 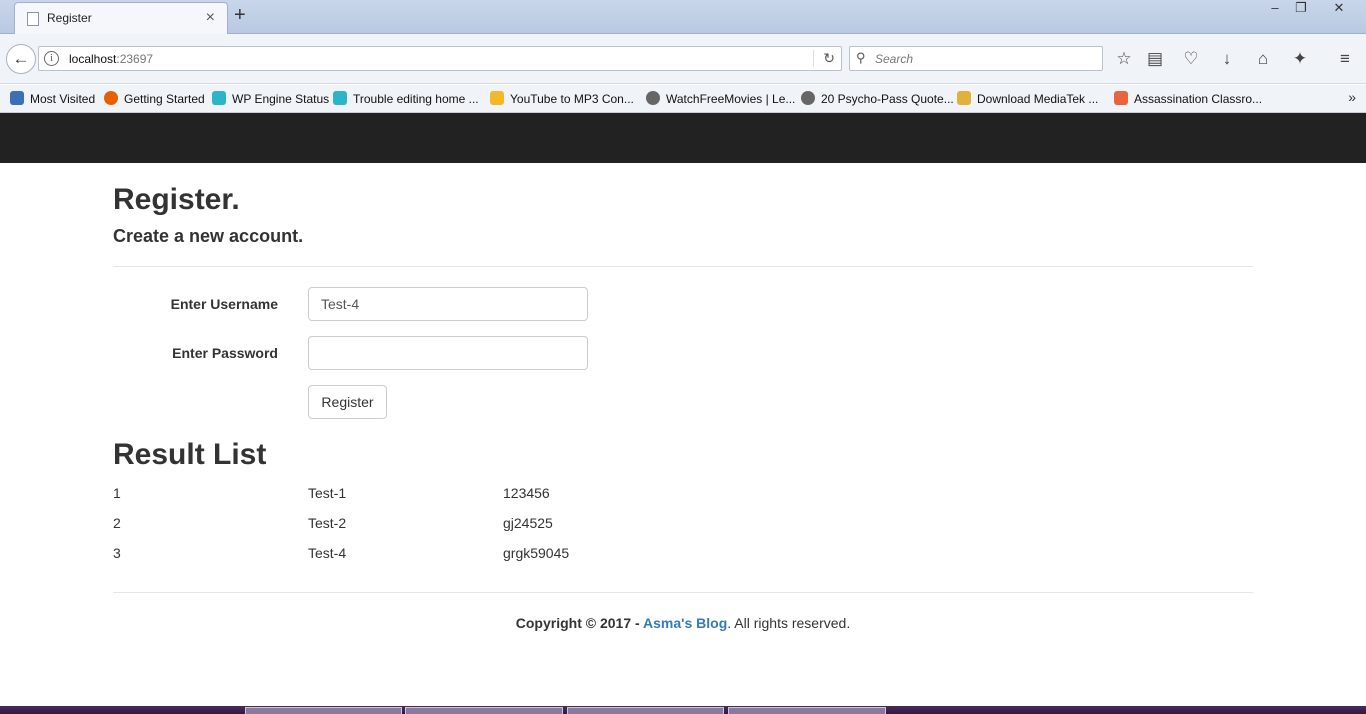 What do you see at coordinates (190, 454) in the screenshot?
I see `result-list-title: Result List` at bounding box center [190, 454].